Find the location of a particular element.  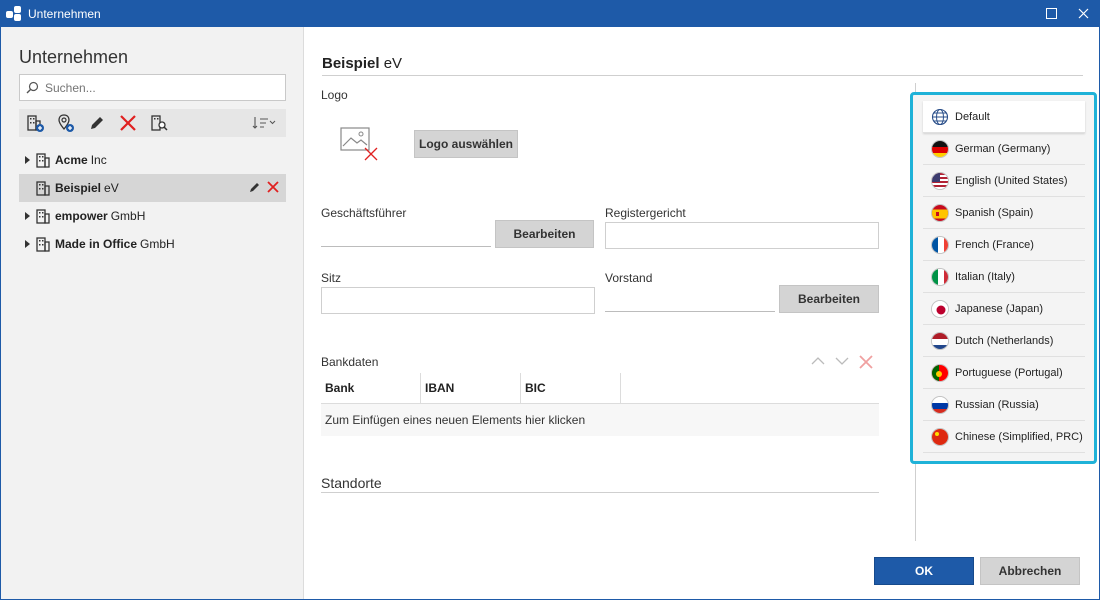

company-name: Beispiel is located at coordinates (78, 188).